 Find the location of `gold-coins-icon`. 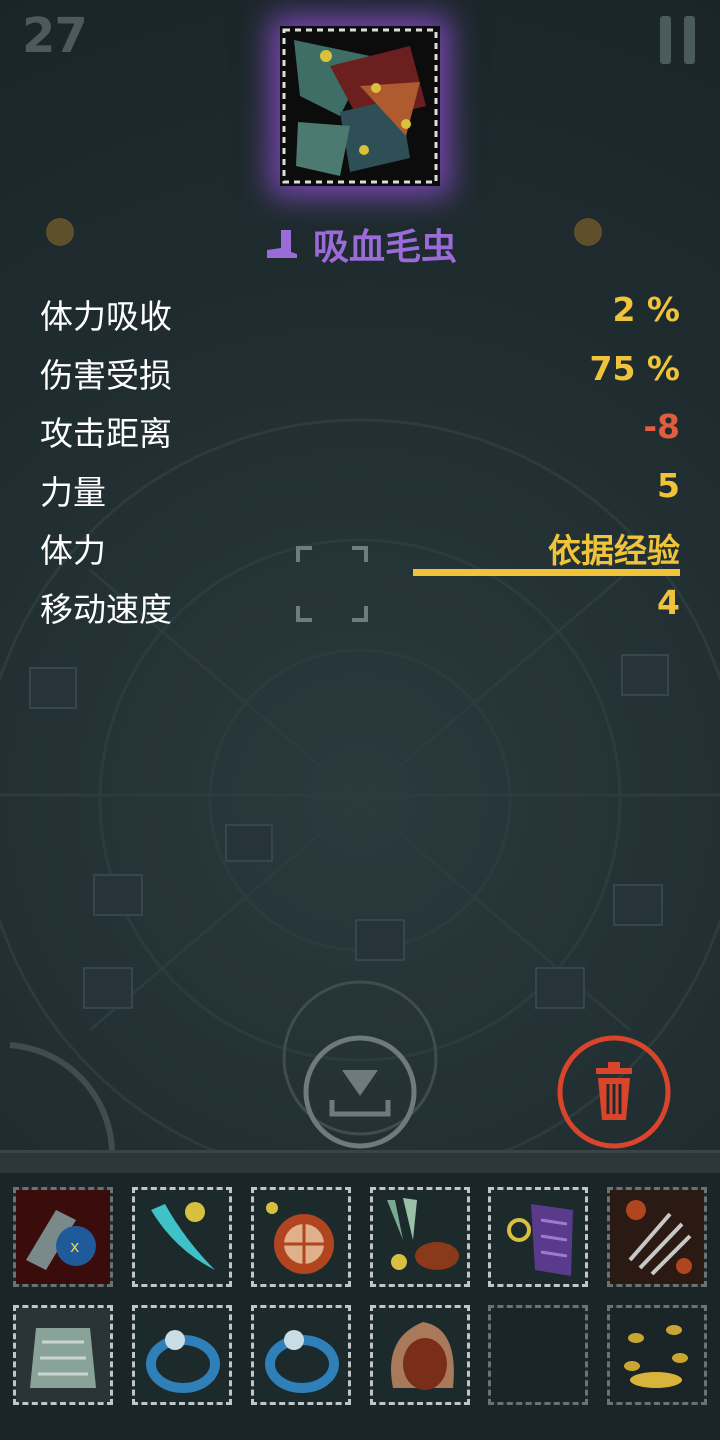

gold-coins-icon is located at coordinates (657, 1355).